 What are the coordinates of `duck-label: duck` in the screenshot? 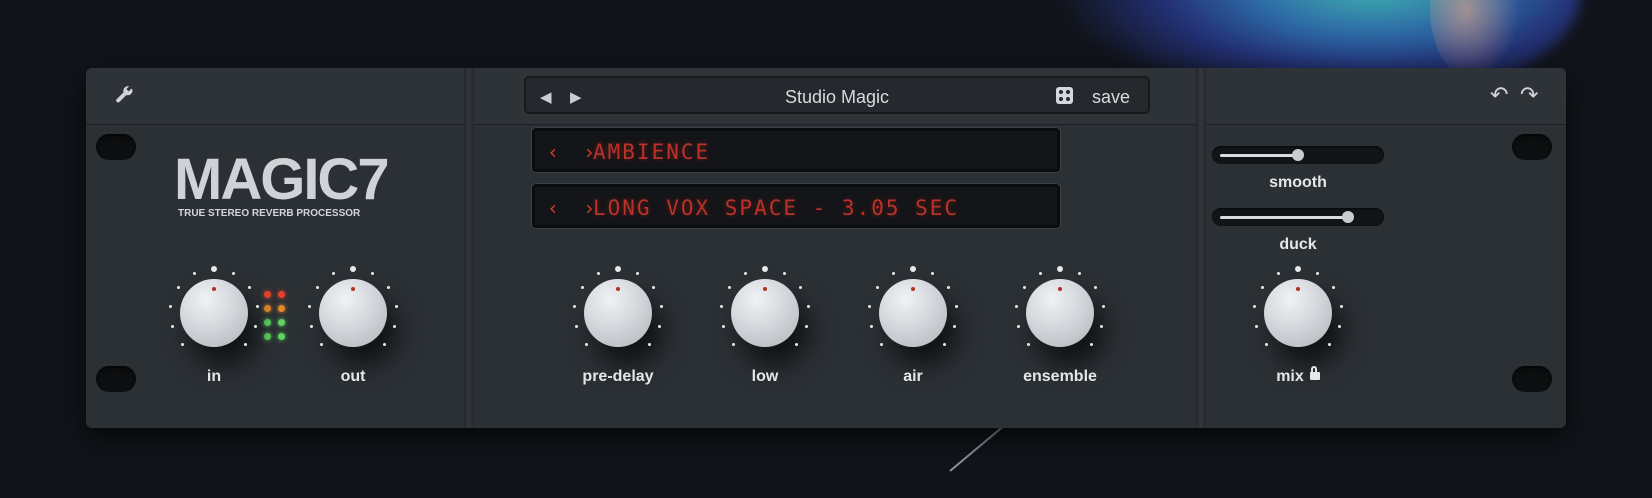 It's located at (1298, 244).